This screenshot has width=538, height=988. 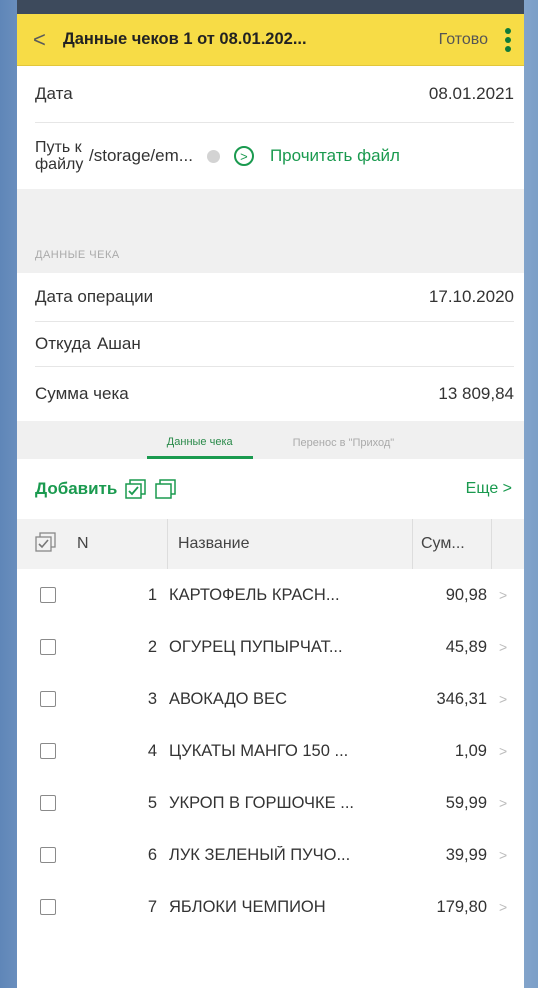 I want to click on app-header: < Данные чеков 1 от 08.01.202... Готово, so click(x=270, y=40).